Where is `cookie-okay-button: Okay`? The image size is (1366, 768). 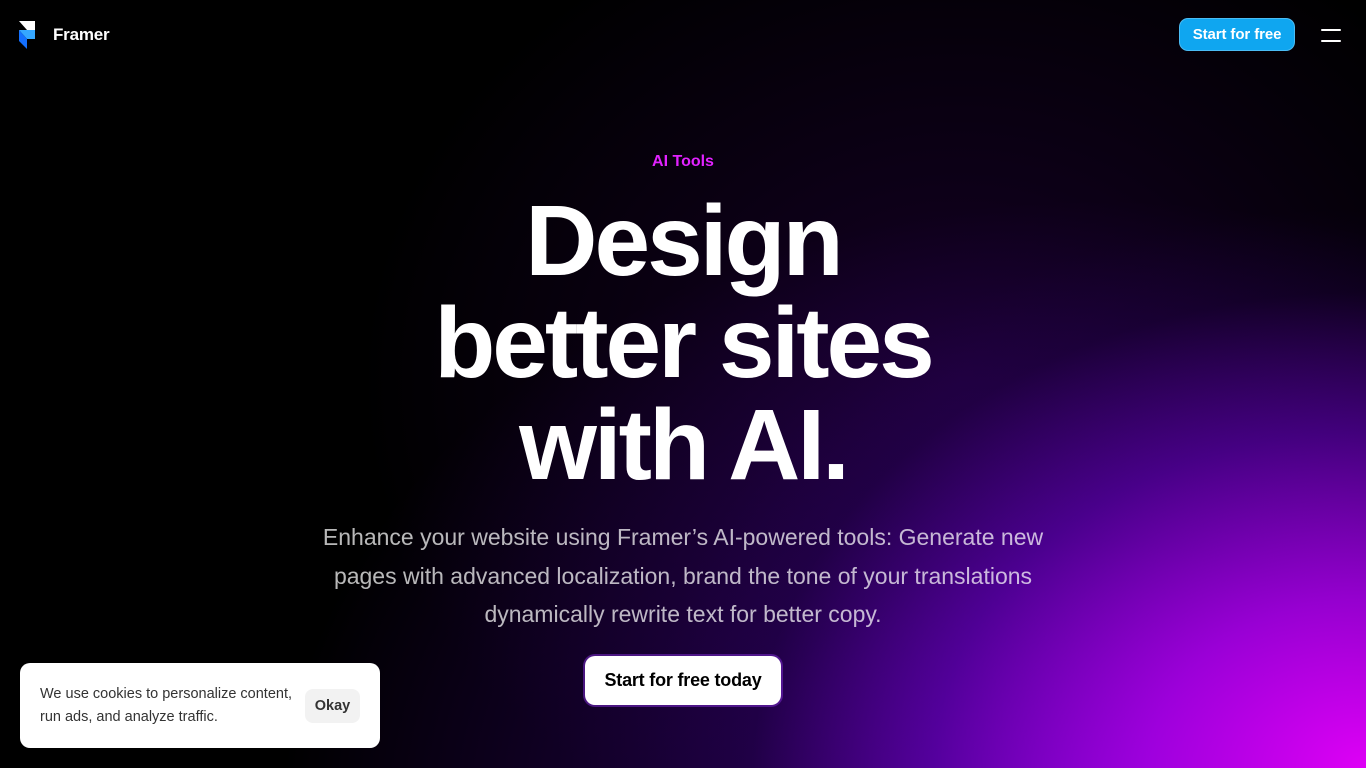
cookie-okay-button: Okay is located at coordinates (332, 706).